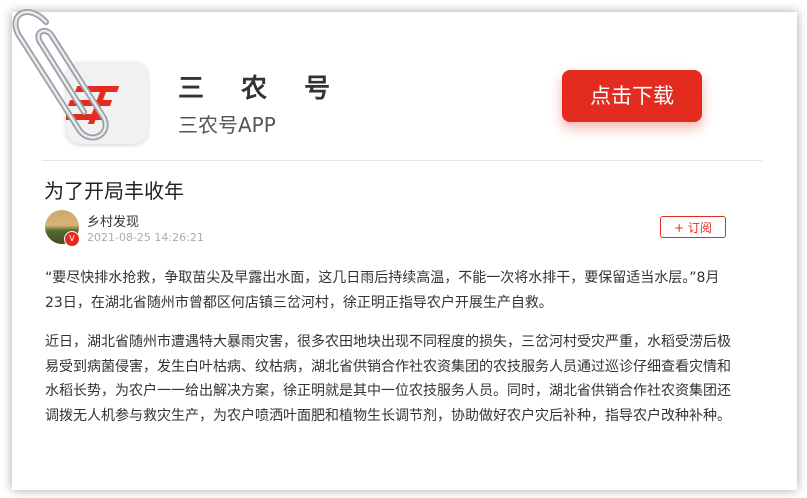  I want to click on app-name: 三 农 号, so click(261, 89).